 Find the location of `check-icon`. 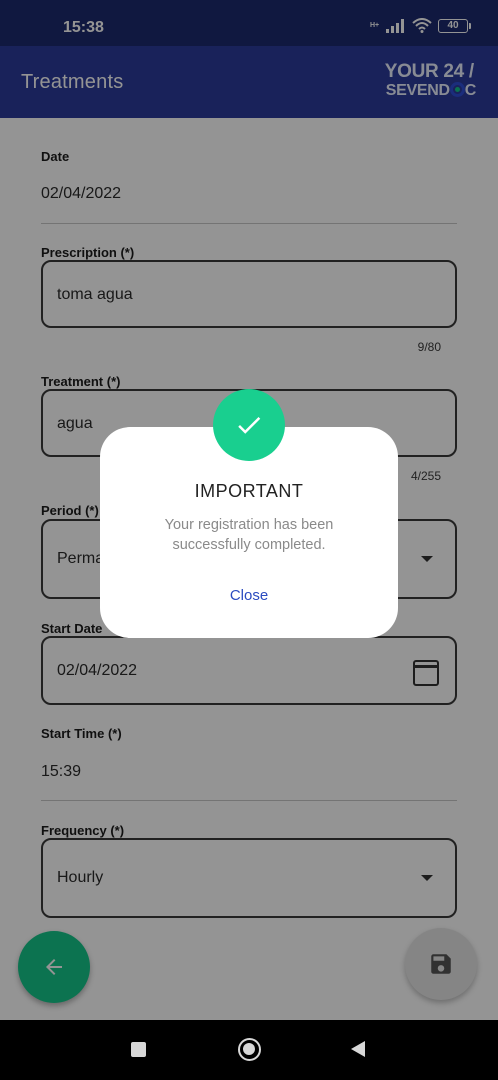

check-icon is located at coordinates (249, 425).